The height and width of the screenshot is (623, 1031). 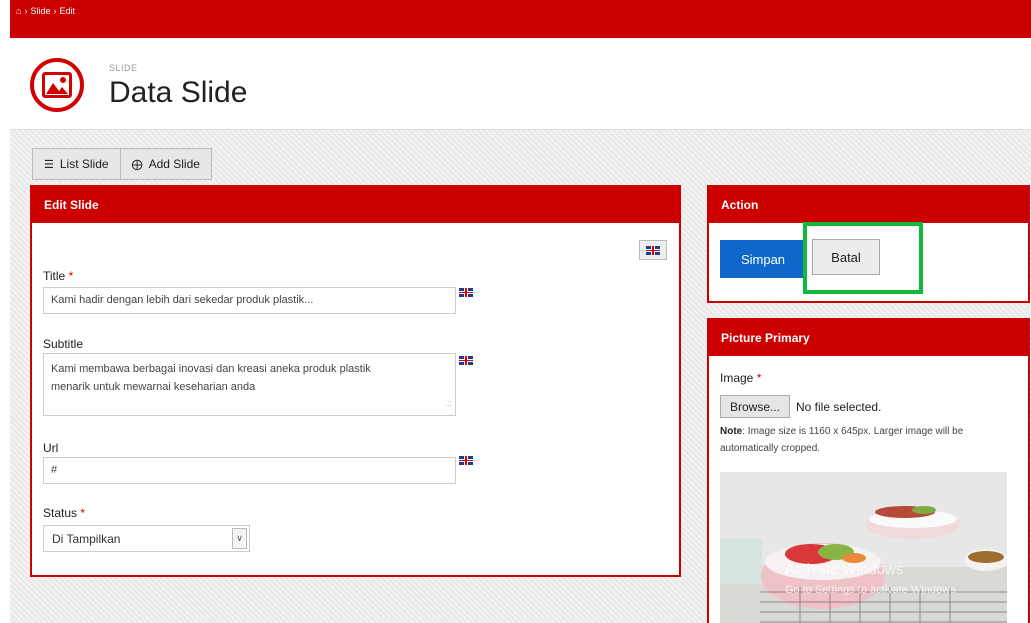 I want to click on breadcrumb-item-slide: Slide, so click(x=40, y=11).